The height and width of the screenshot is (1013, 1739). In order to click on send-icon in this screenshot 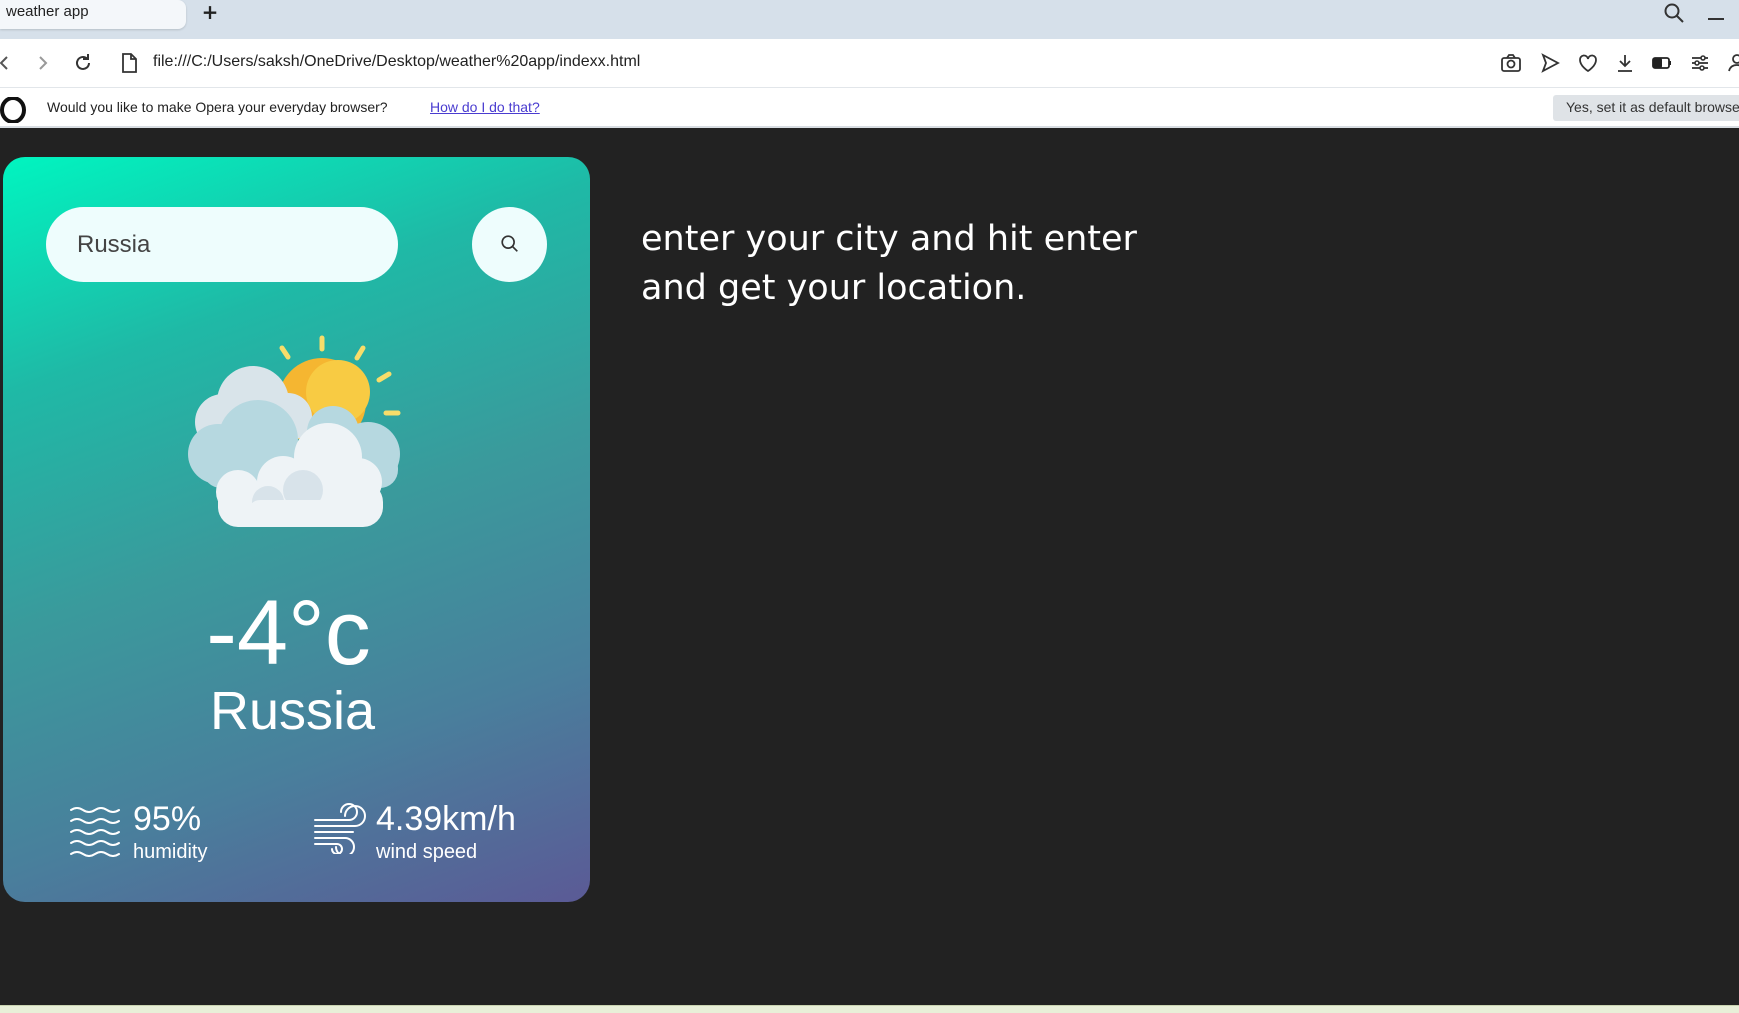, I will do `click(1550, 63)`.